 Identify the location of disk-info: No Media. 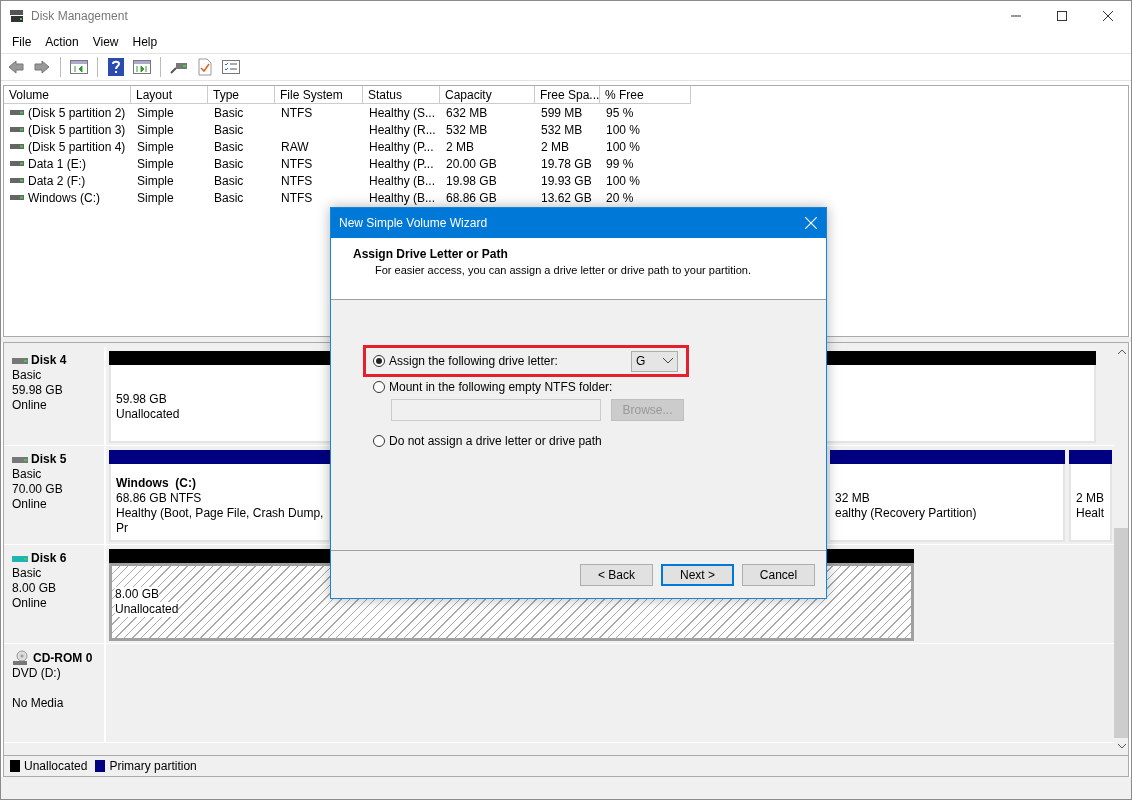
(38, 703).